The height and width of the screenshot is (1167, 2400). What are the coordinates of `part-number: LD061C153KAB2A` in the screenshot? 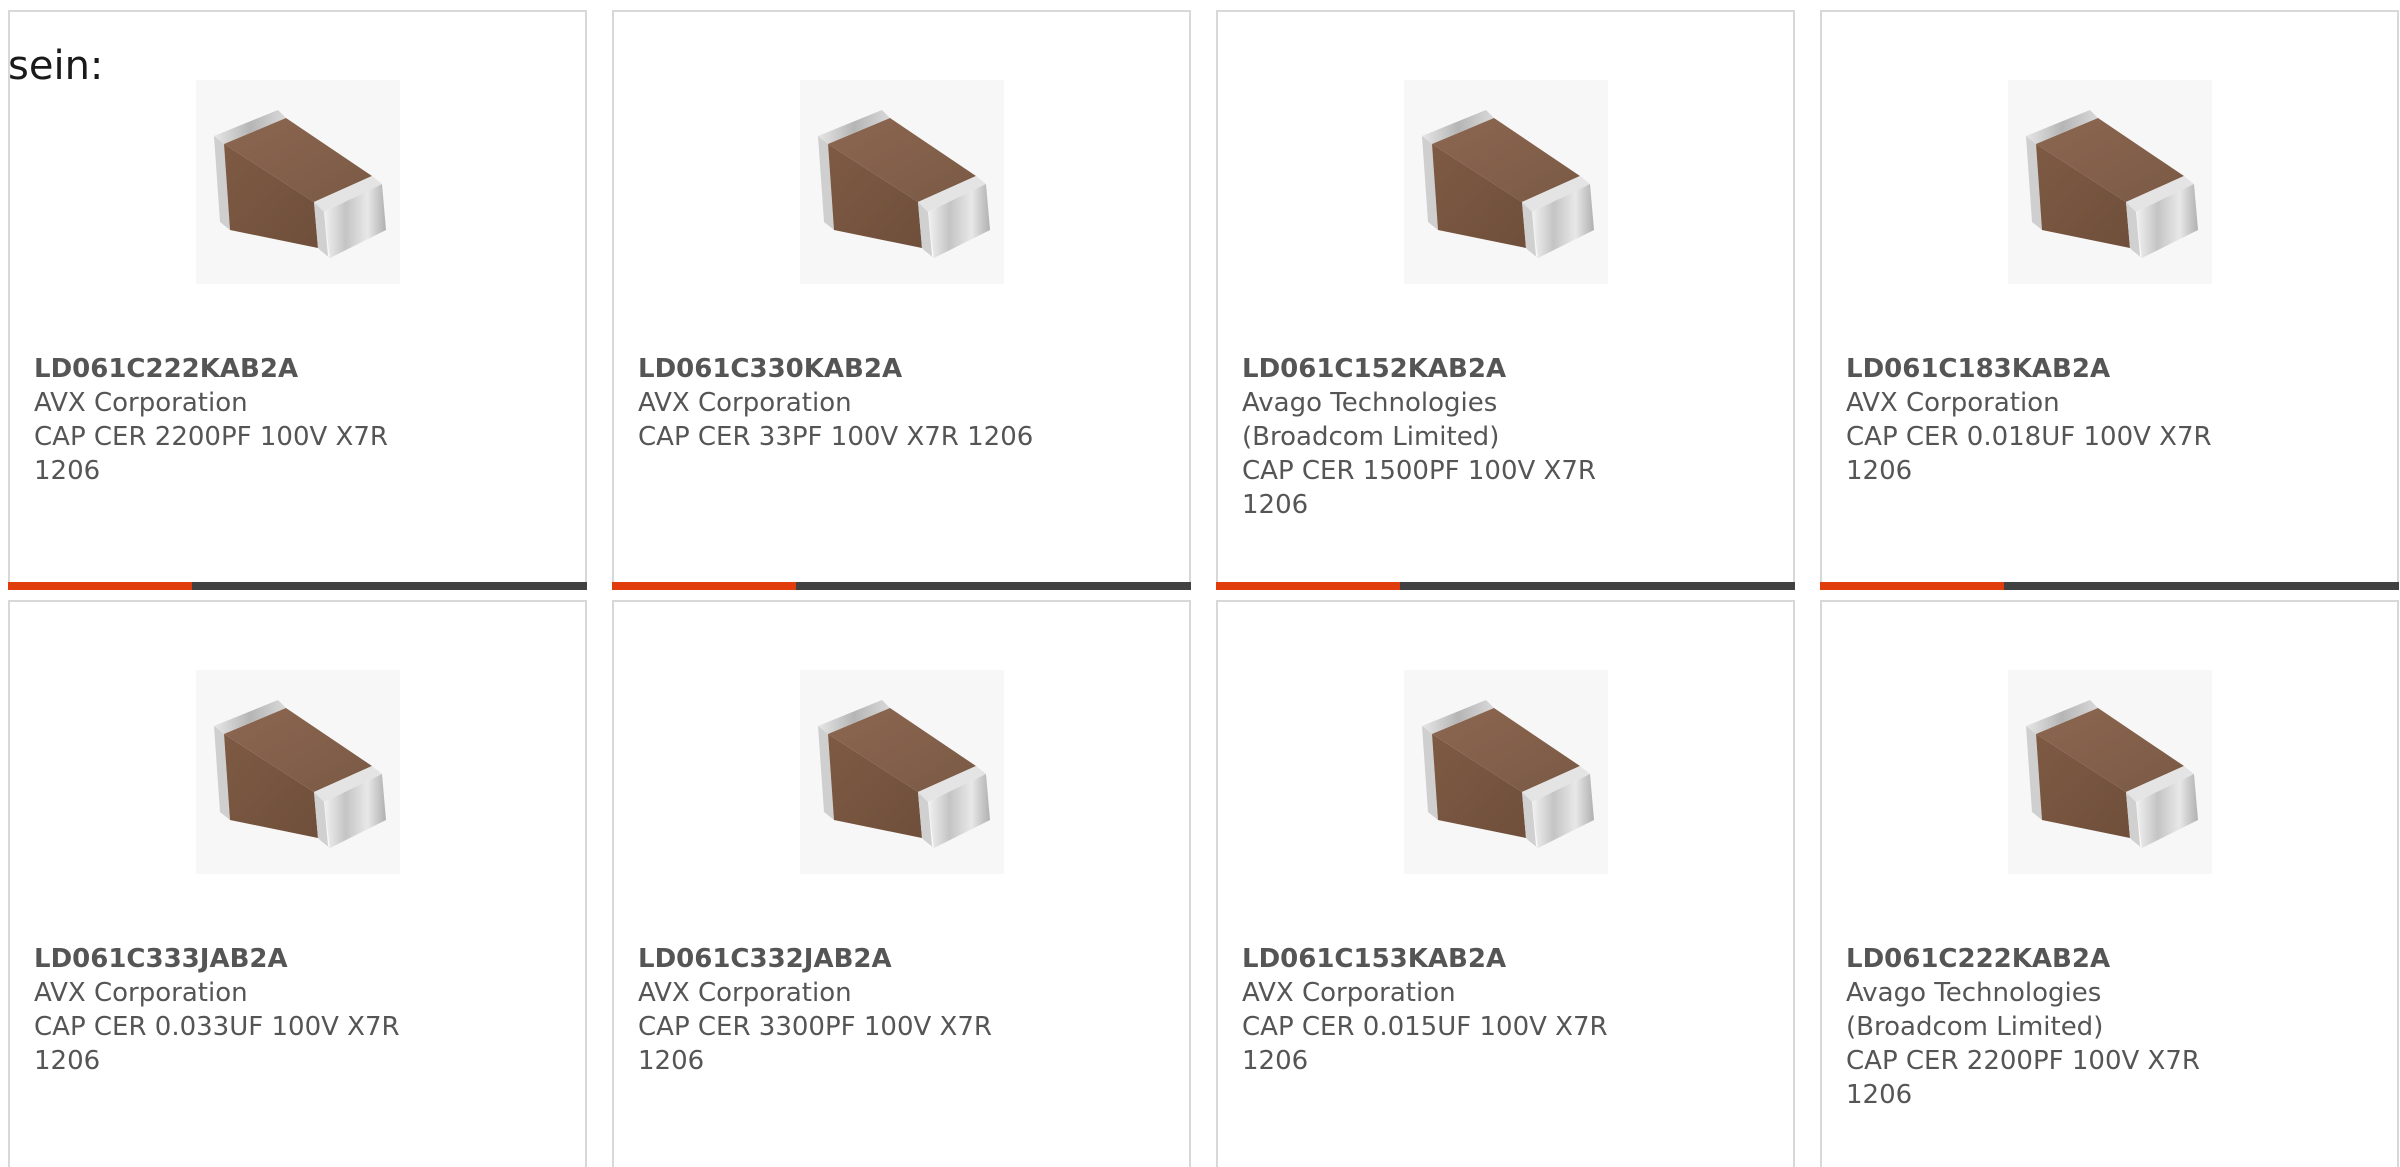 It's located at (1505, 959).